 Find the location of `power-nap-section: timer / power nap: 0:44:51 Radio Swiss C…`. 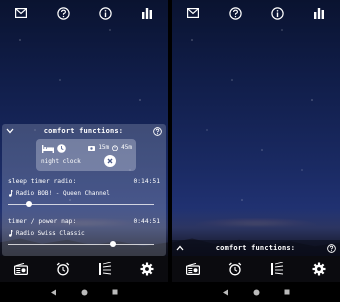

power-nap-section: timer / power nap: 0:44:51 Radio Swiss C… is located at coordinates (84, 232).